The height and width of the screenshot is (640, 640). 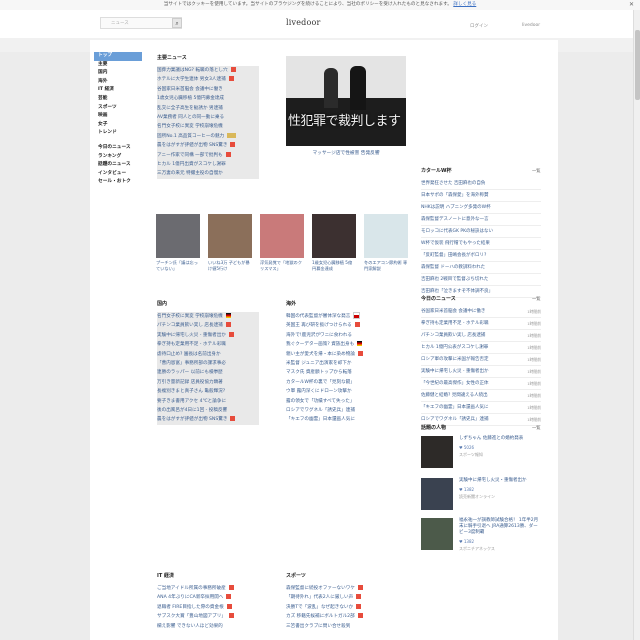 What do you see at coordinates (208, 373) in the screenshot?
I see `news-link: 連勝のラッパー 以前にも検挙歴` at bounding box center [208, 373].